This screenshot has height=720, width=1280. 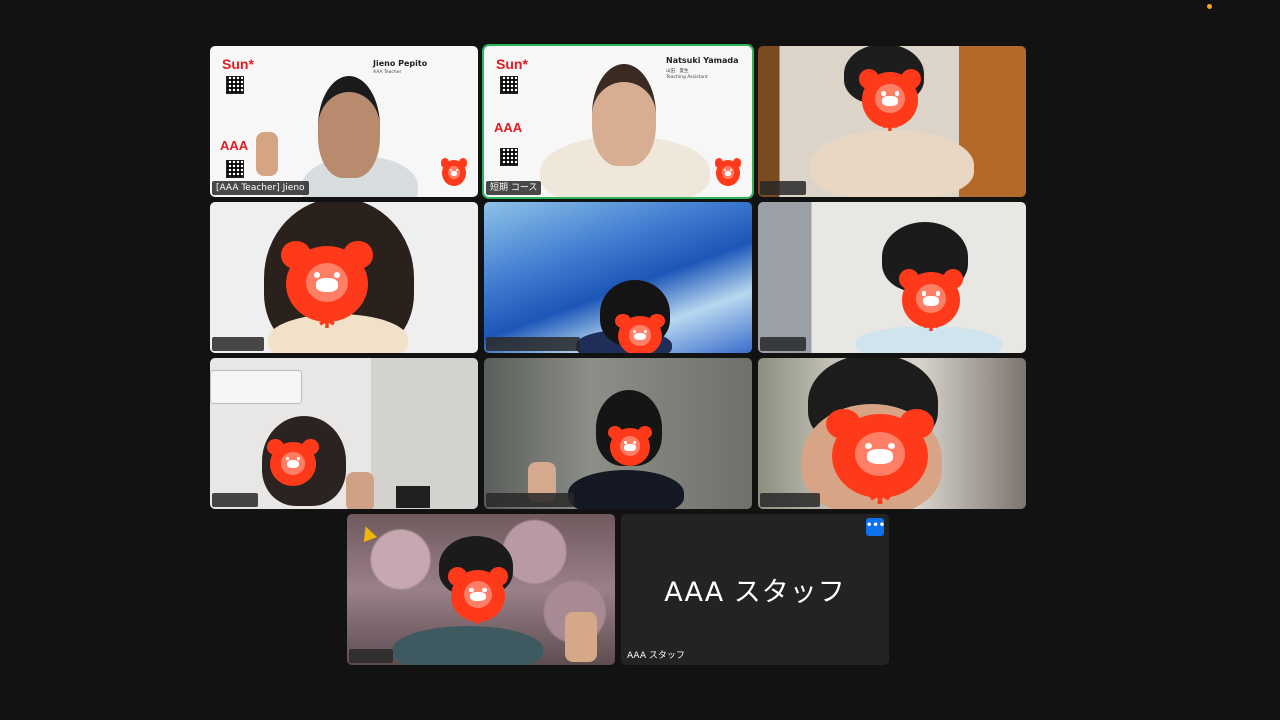 What do you see at coordinates (656, 656) in the screenshot?
I see `participant-name-label: AAA スタッフ` at bounding box center [656, 656].